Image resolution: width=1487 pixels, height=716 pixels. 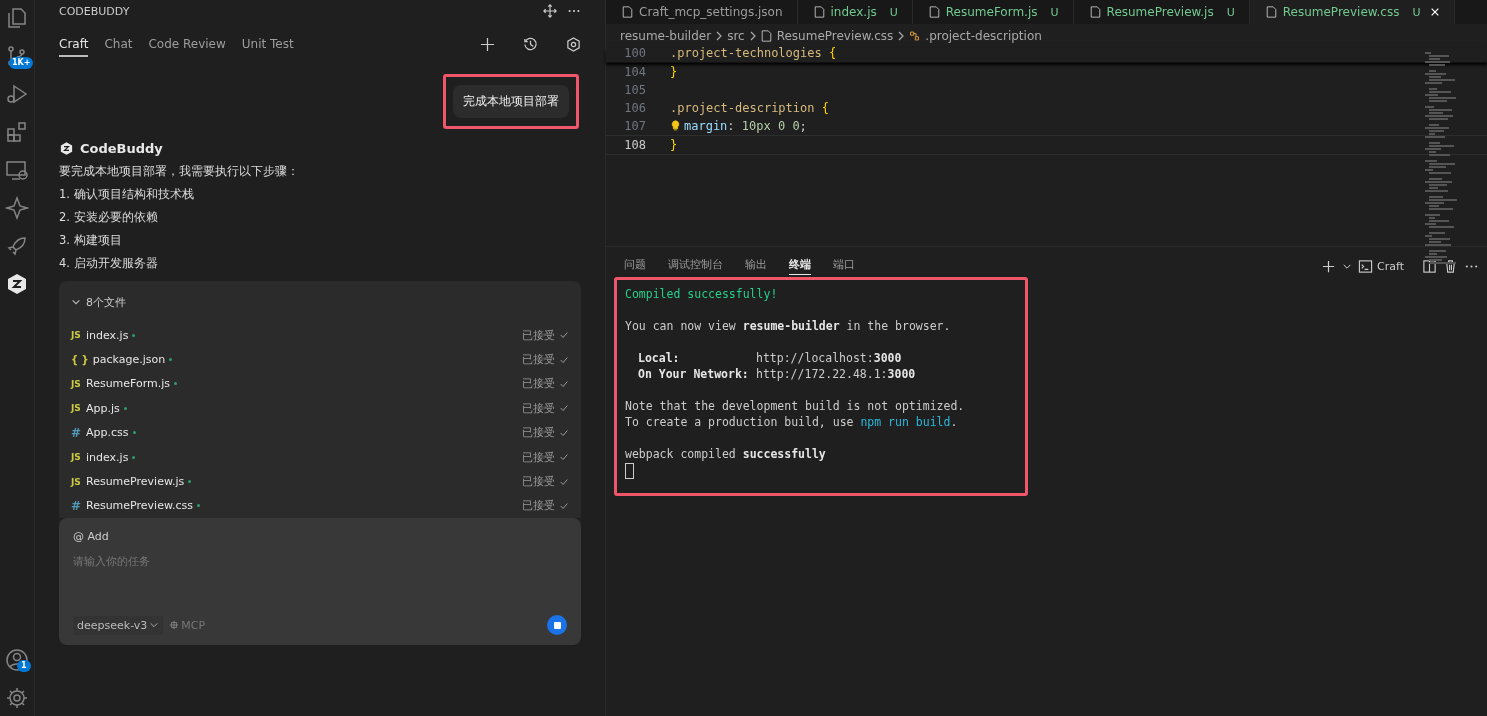 What do you see at coordinates (17, 94) in the screenshot?
I see `run-debug-icon` at bounding box center [17, 94].